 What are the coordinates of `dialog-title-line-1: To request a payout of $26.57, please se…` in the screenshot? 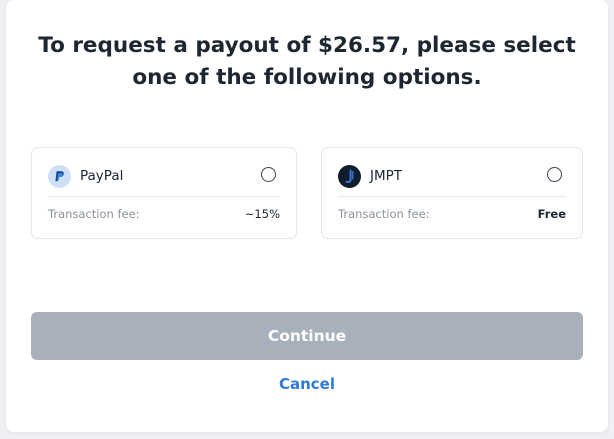 It's located at (307, 45).